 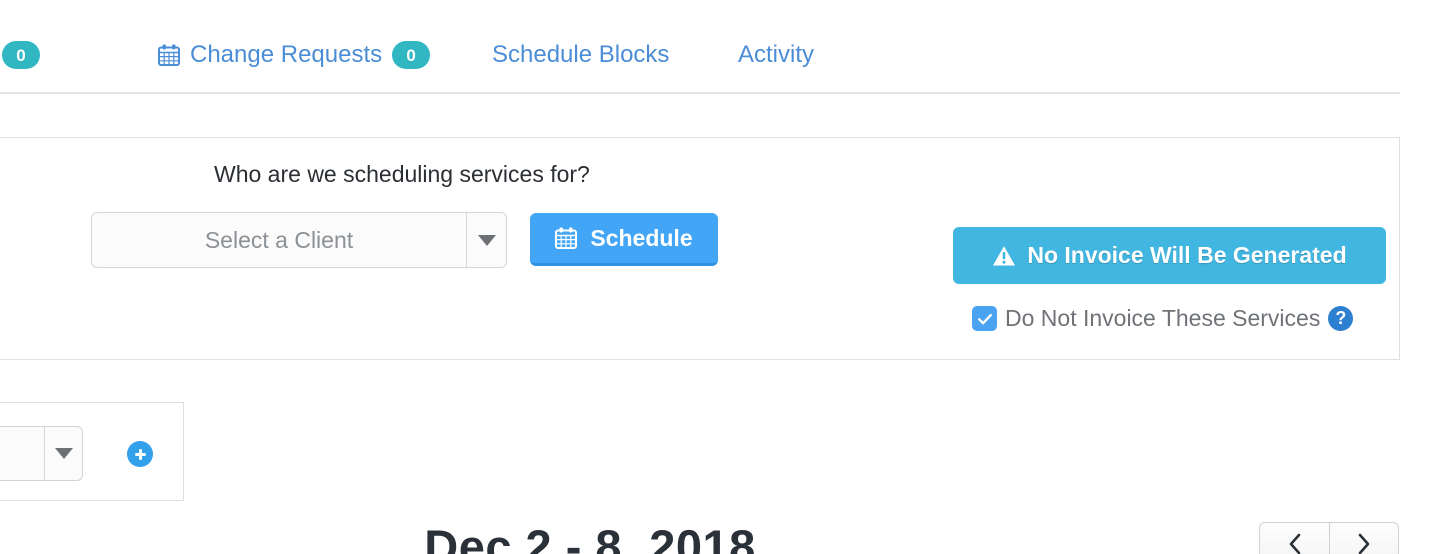 I want to click on tab-activity: Activity, so click(x=776, y=55).